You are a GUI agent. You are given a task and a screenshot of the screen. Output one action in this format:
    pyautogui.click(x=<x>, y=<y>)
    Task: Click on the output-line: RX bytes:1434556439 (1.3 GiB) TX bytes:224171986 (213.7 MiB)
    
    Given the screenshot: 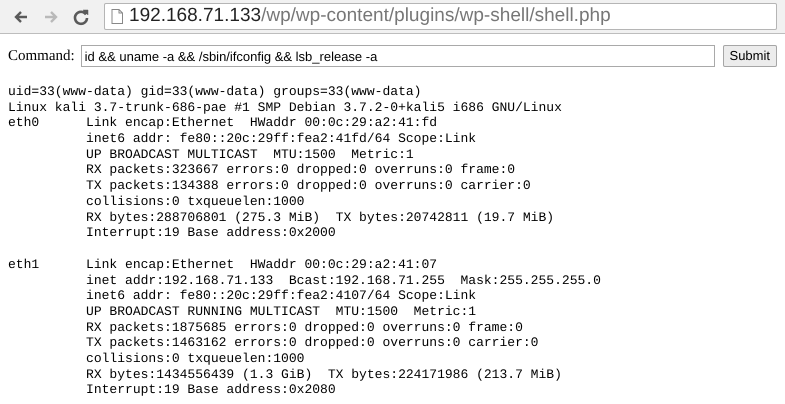 What is the action you would take?
    pyautogui.click(x=324, y=374)
    